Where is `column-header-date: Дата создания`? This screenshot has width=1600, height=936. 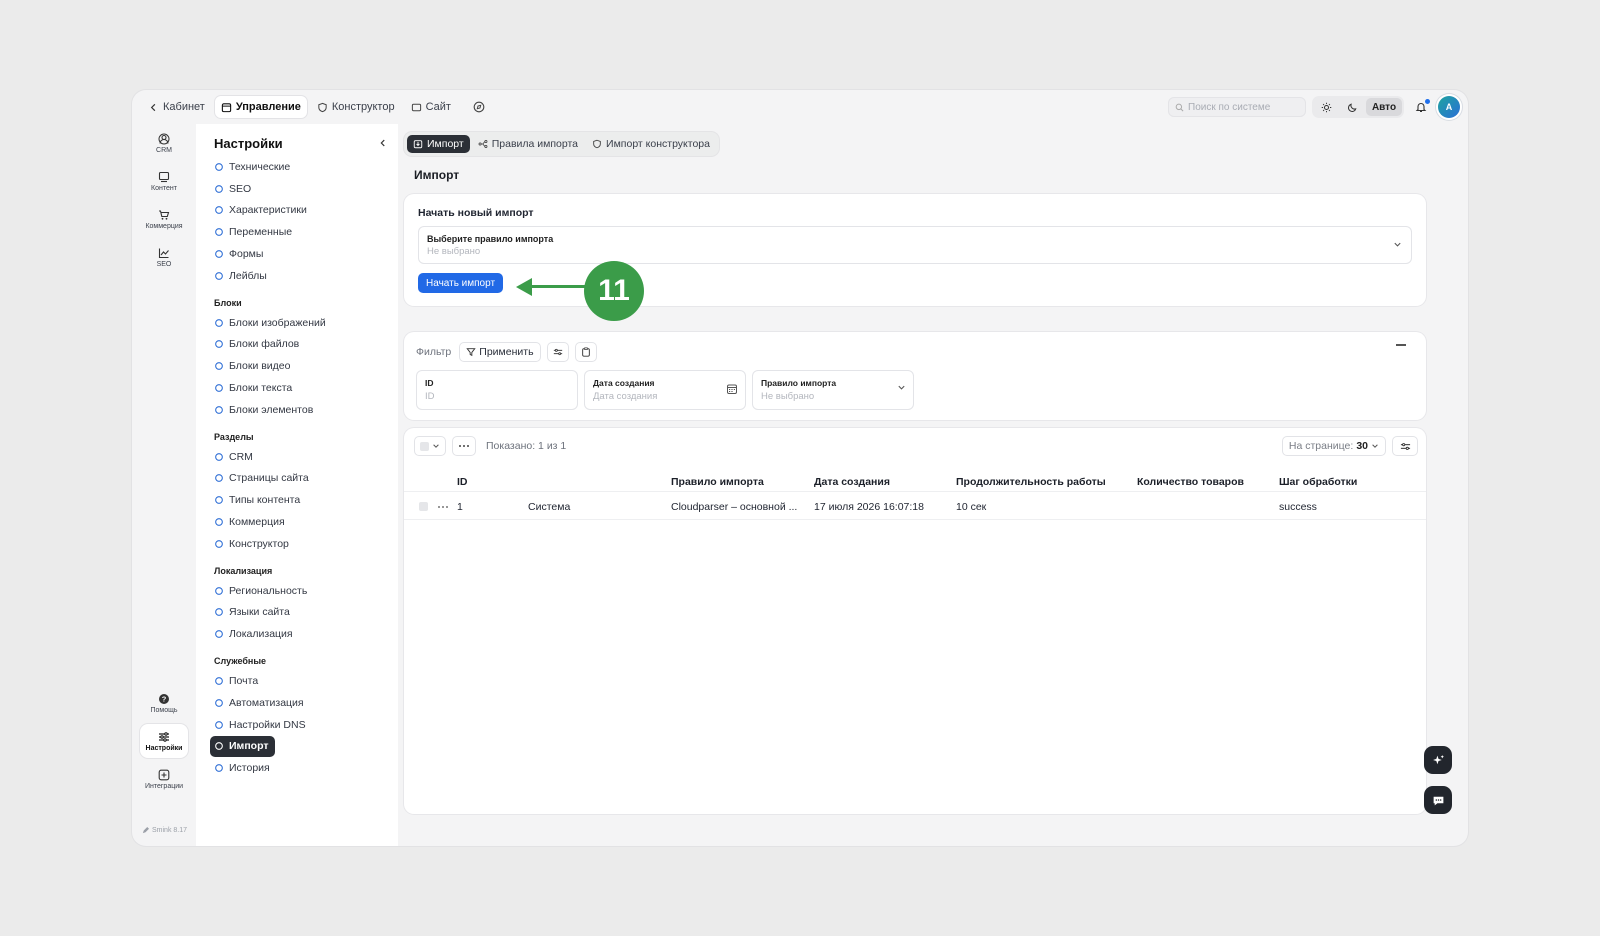
column-header-date: Дата создания is located at coordinates (852, 482).